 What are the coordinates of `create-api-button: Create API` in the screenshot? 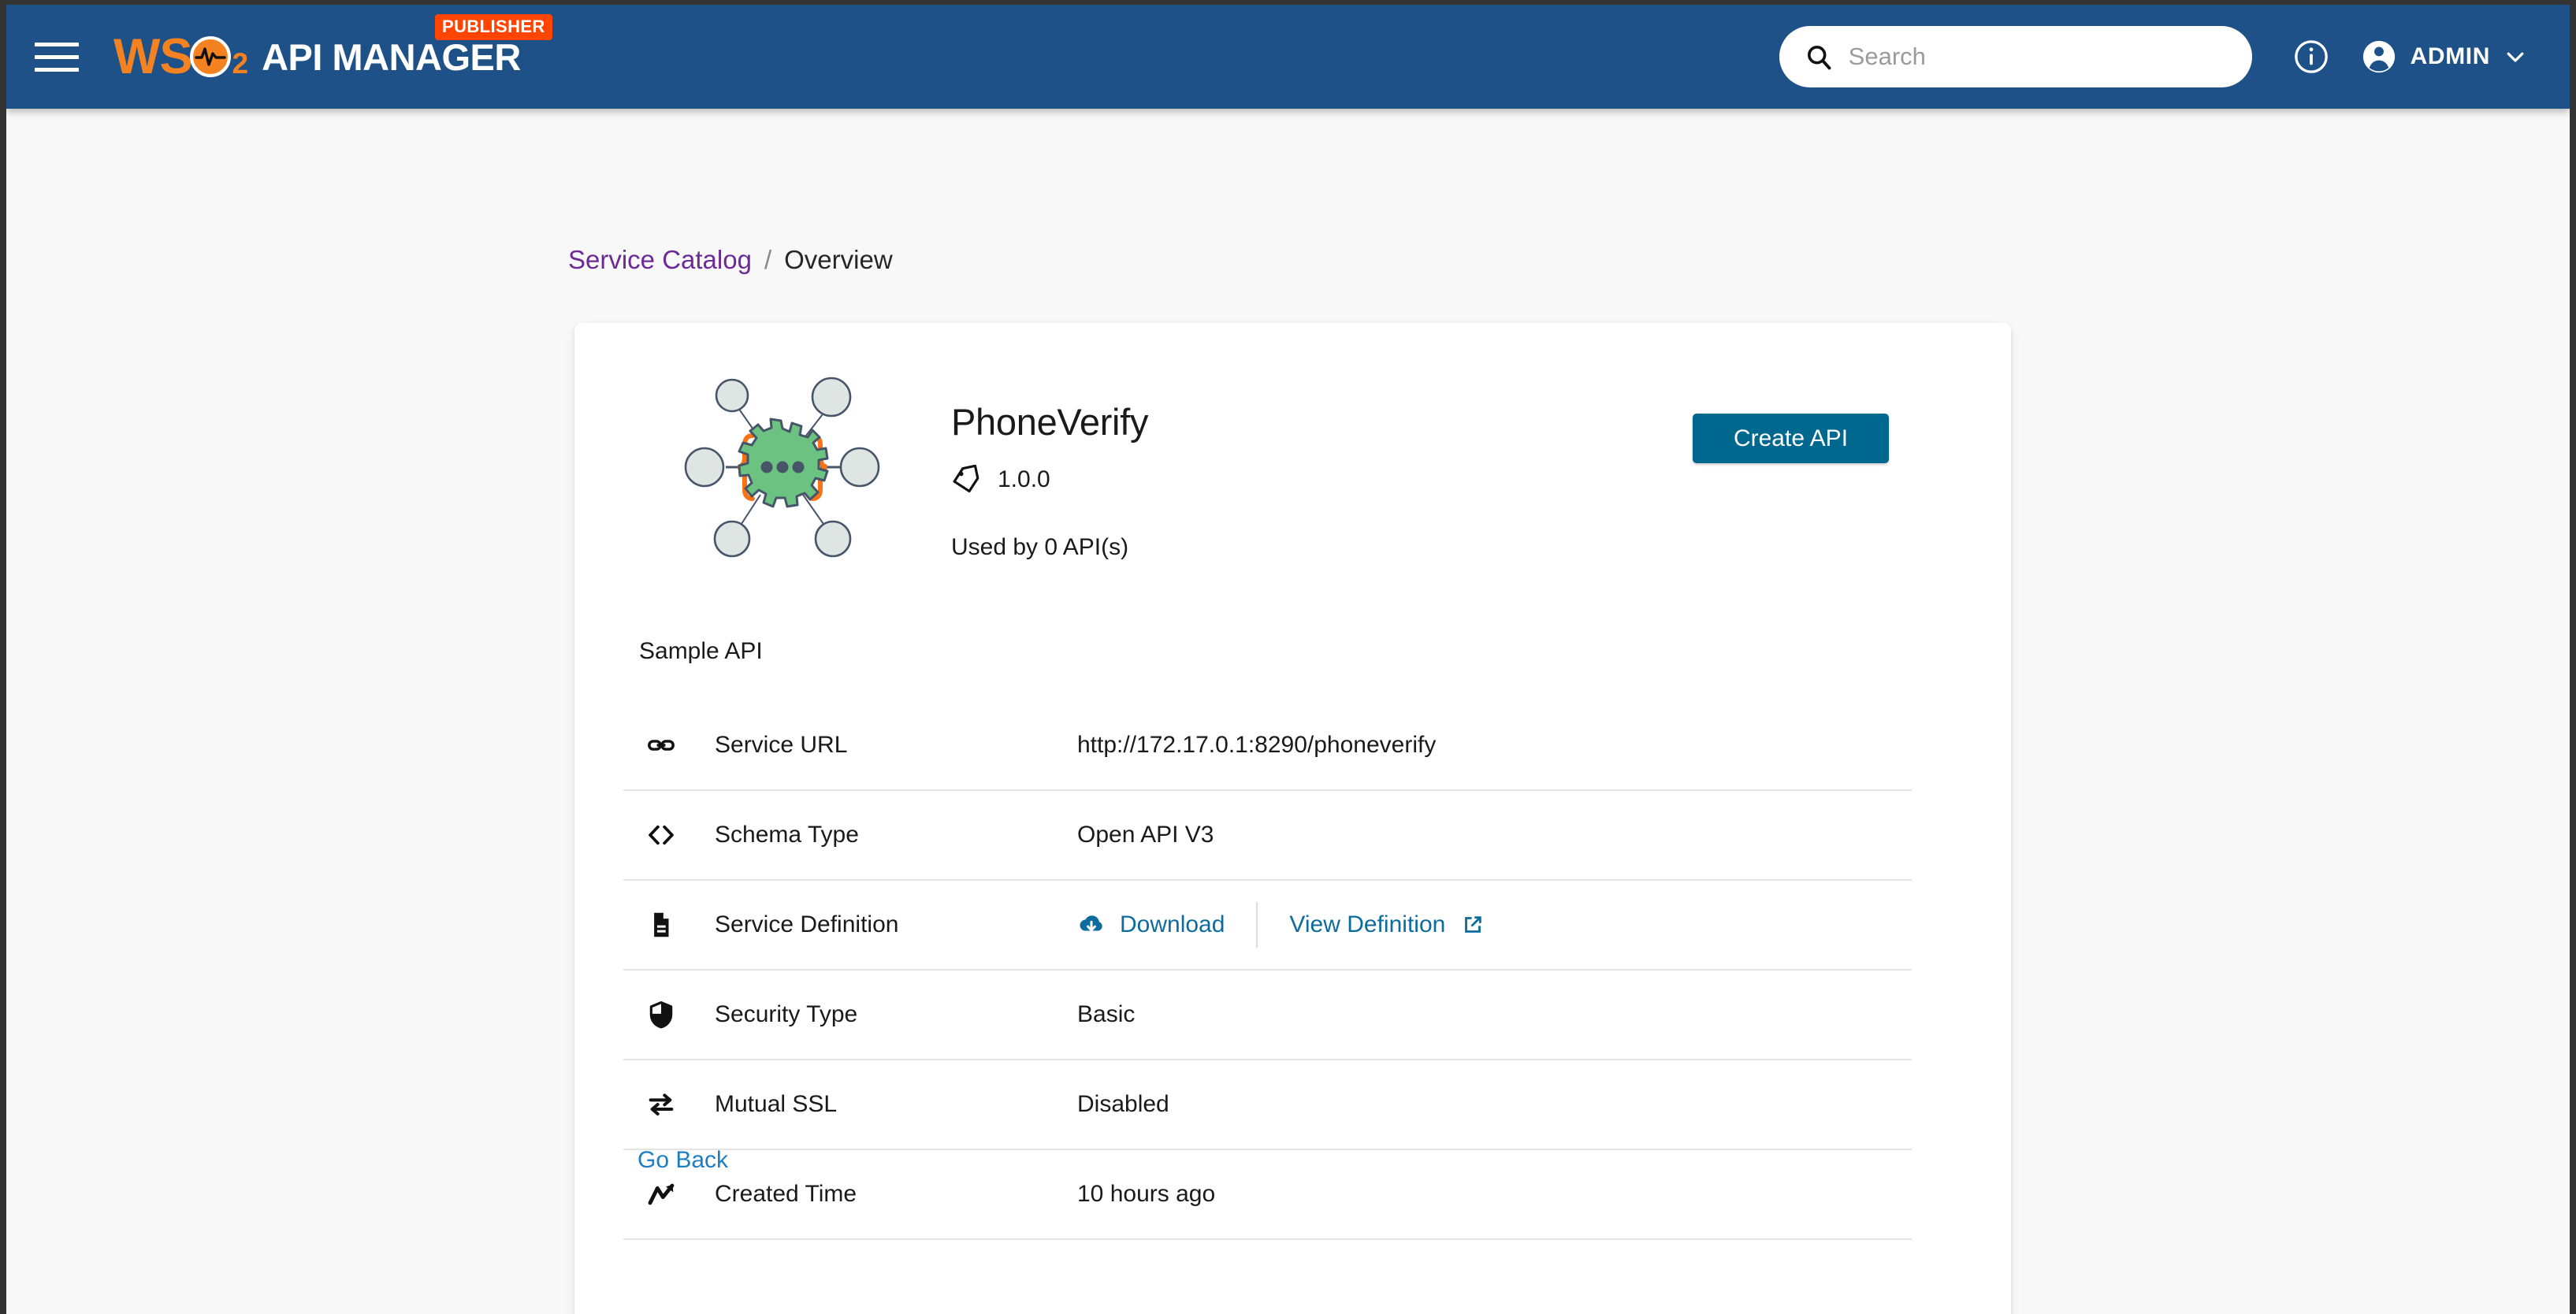 It's located at (1791, 438).